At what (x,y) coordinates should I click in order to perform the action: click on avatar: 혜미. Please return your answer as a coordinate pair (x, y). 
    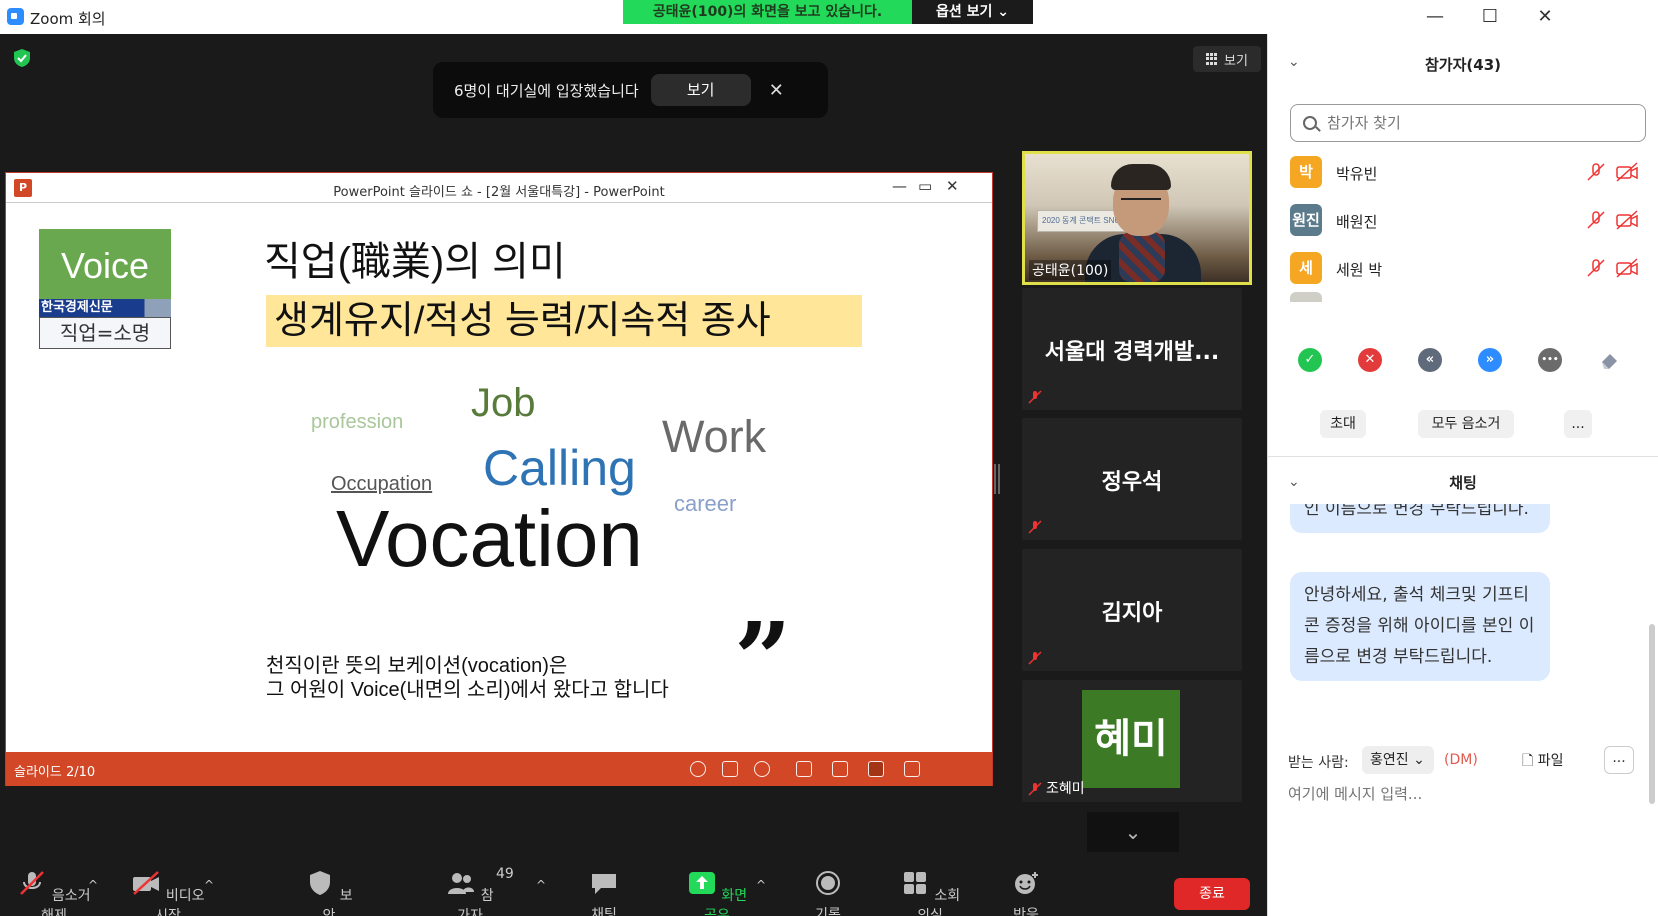
    Looking at the image, I should click on (1131, 739).